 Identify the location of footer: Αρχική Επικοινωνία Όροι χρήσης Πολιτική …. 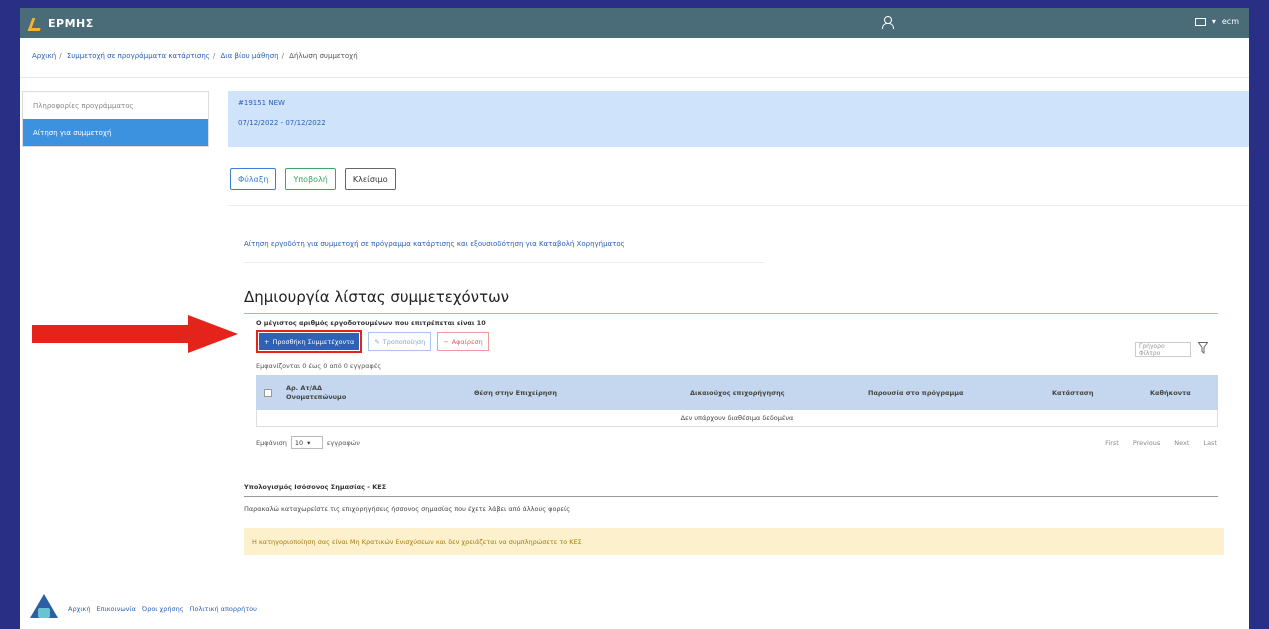
(143, 609).